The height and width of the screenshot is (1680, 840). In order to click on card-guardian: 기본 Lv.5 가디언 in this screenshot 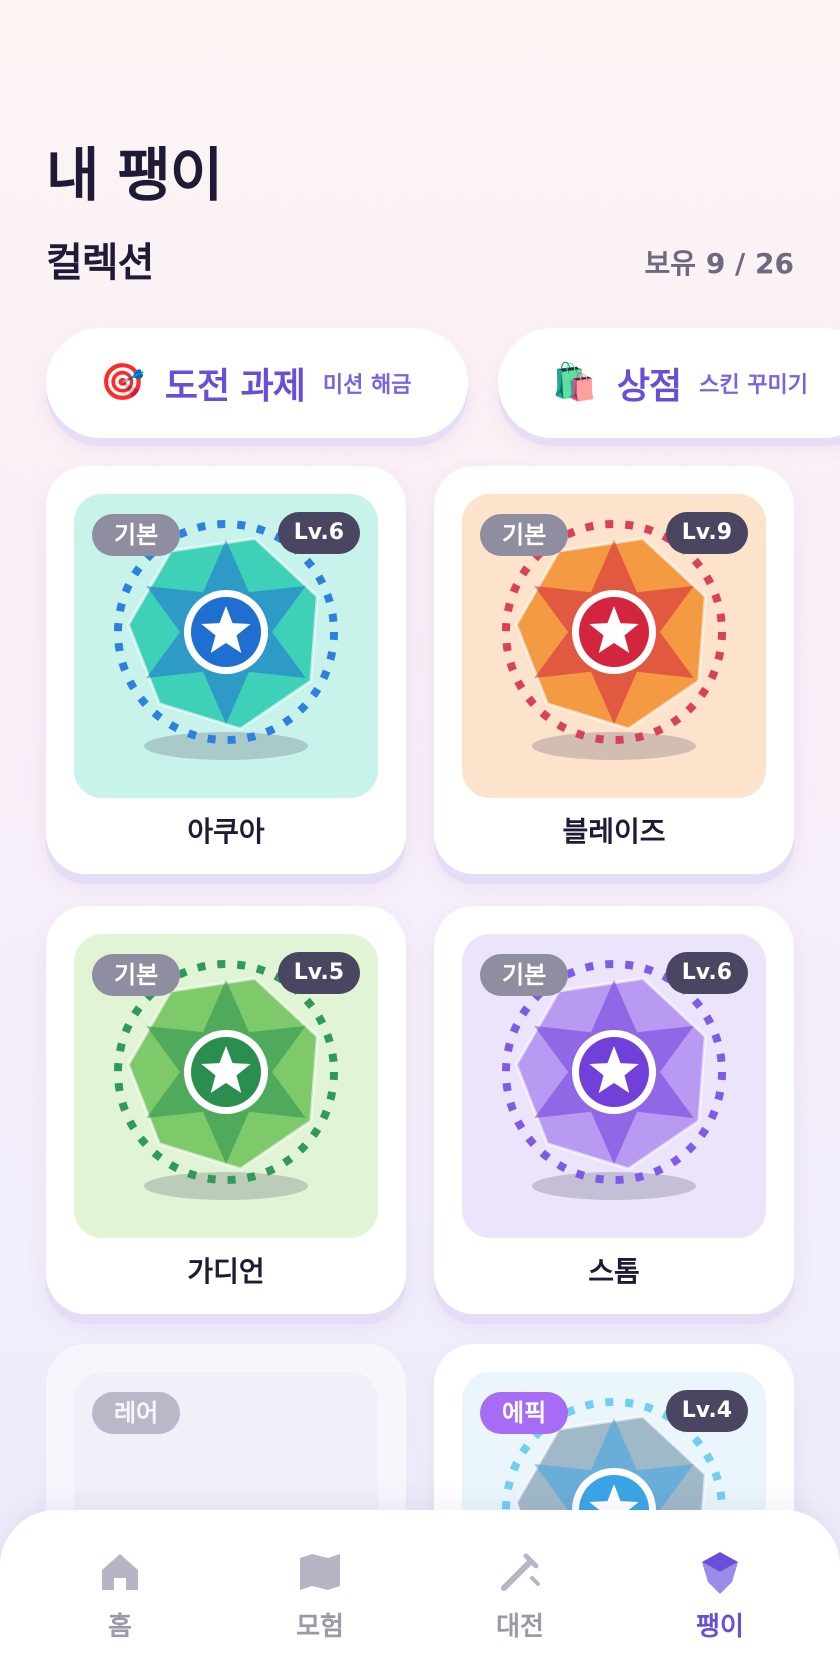, I will do `click(226, 1110)`.